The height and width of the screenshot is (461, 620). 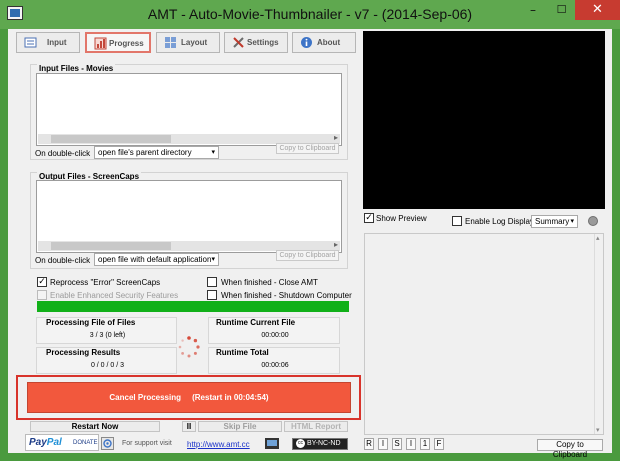 I want to click on runtime-current-title: Runtime Current File, so click(x=256, y=322).